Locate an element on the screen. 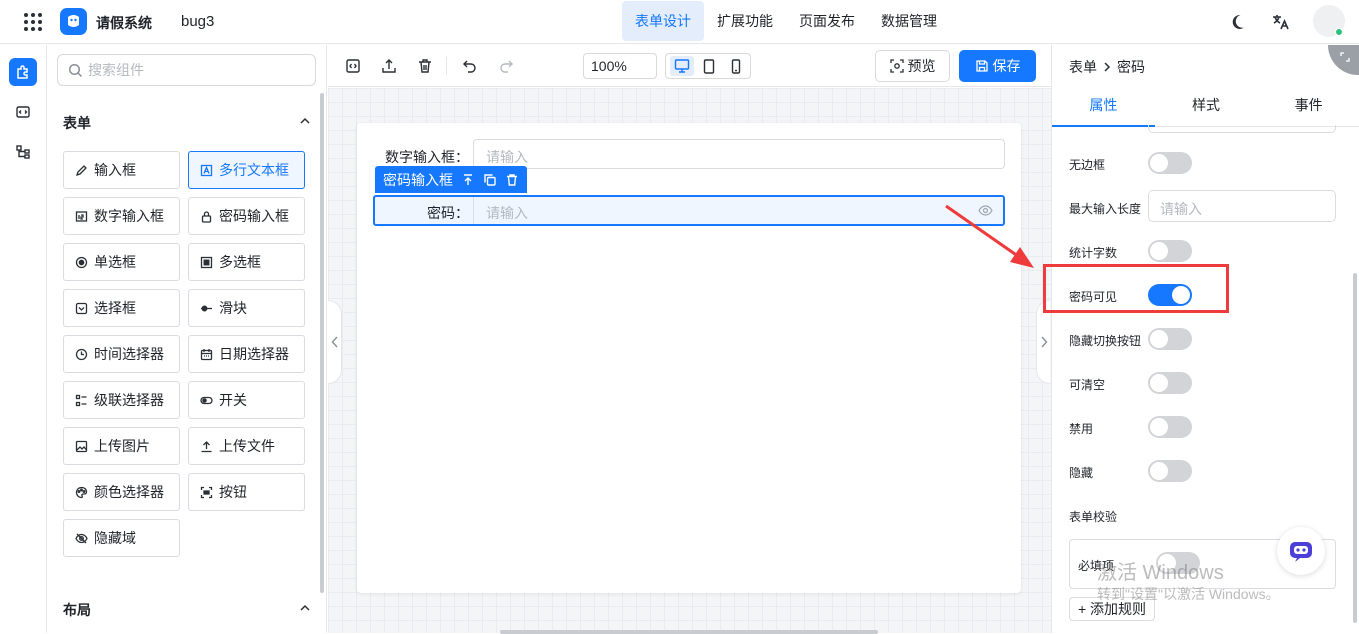 This screenshot has height=634, width=1359. rail-components-icon is located at coordinates (23, 72).